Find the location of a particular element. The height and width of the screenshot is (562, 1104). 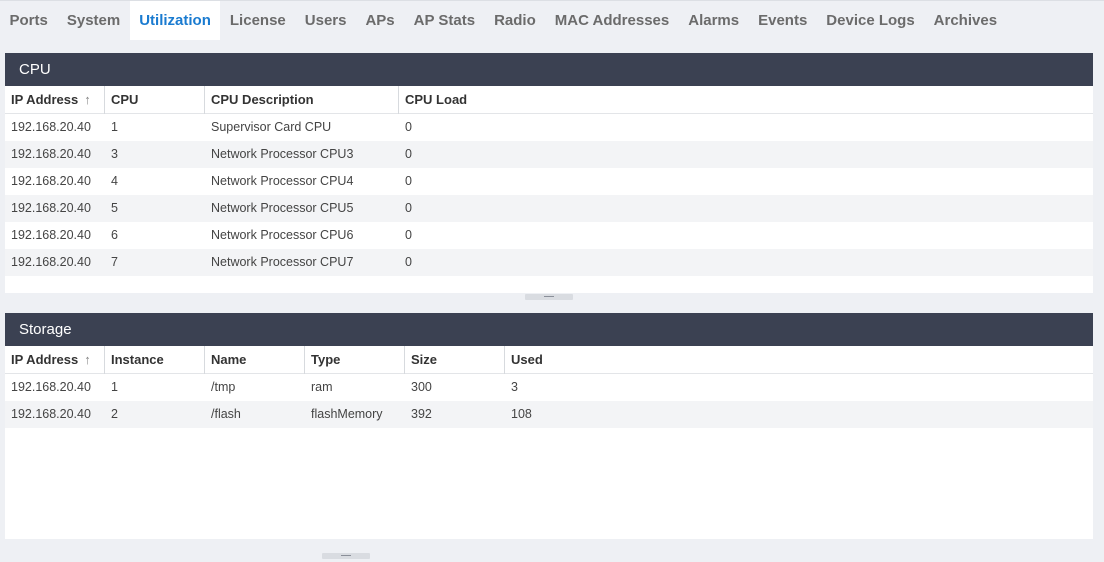

cell-name: /tmp is located at coordinates (223, 387).